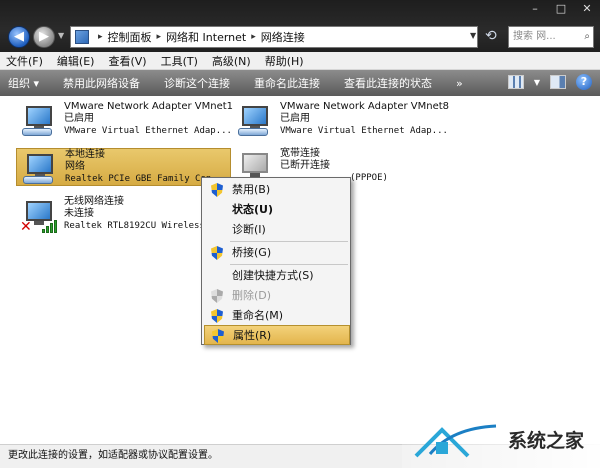 Image resolution: width=600 pixels, height=468 pixels. Describe the element at coordinates (587, 37) in the screenshot. I see `search-icon: ⌕` at that location.